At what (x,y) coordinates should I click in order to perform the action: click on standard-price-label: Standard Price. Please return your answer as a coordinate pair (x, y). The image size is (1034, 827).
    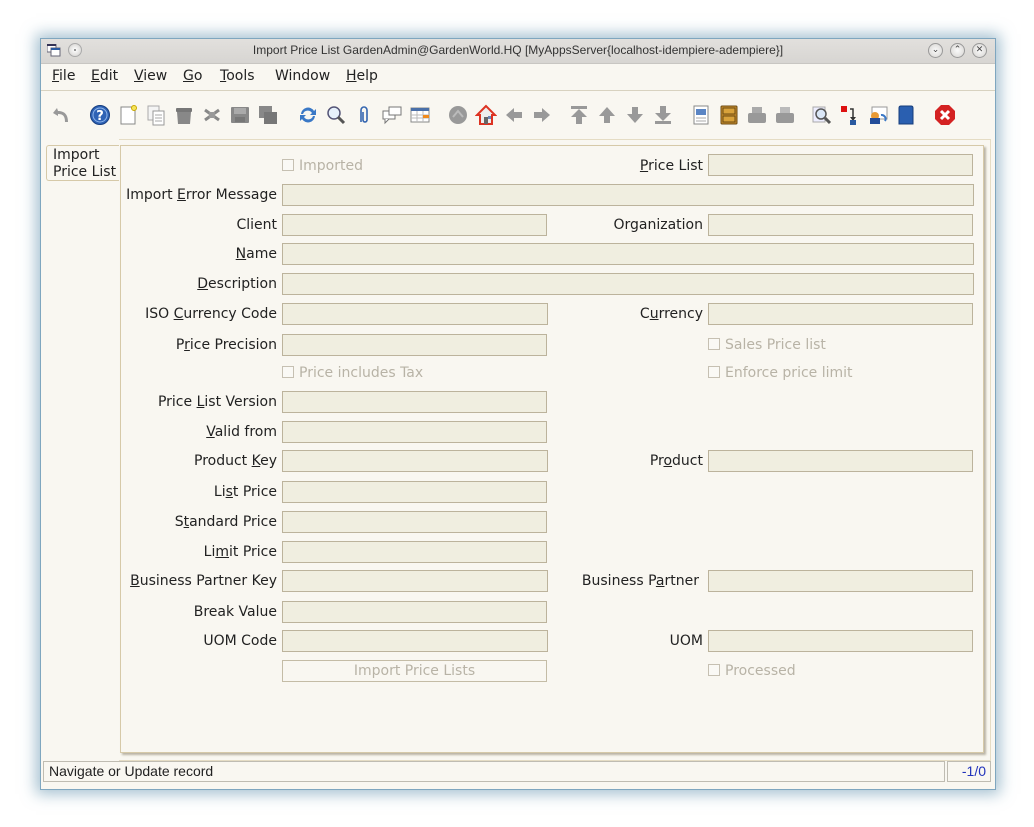
    Looking at the image, I should click on (225, 522).